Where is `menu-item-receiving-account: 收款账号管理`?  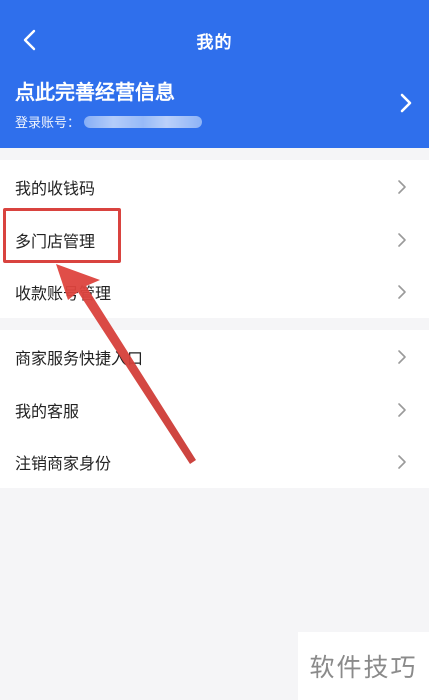 menu-item-receiving-account: 收款账号管理 is located at coordinates (214, 291).